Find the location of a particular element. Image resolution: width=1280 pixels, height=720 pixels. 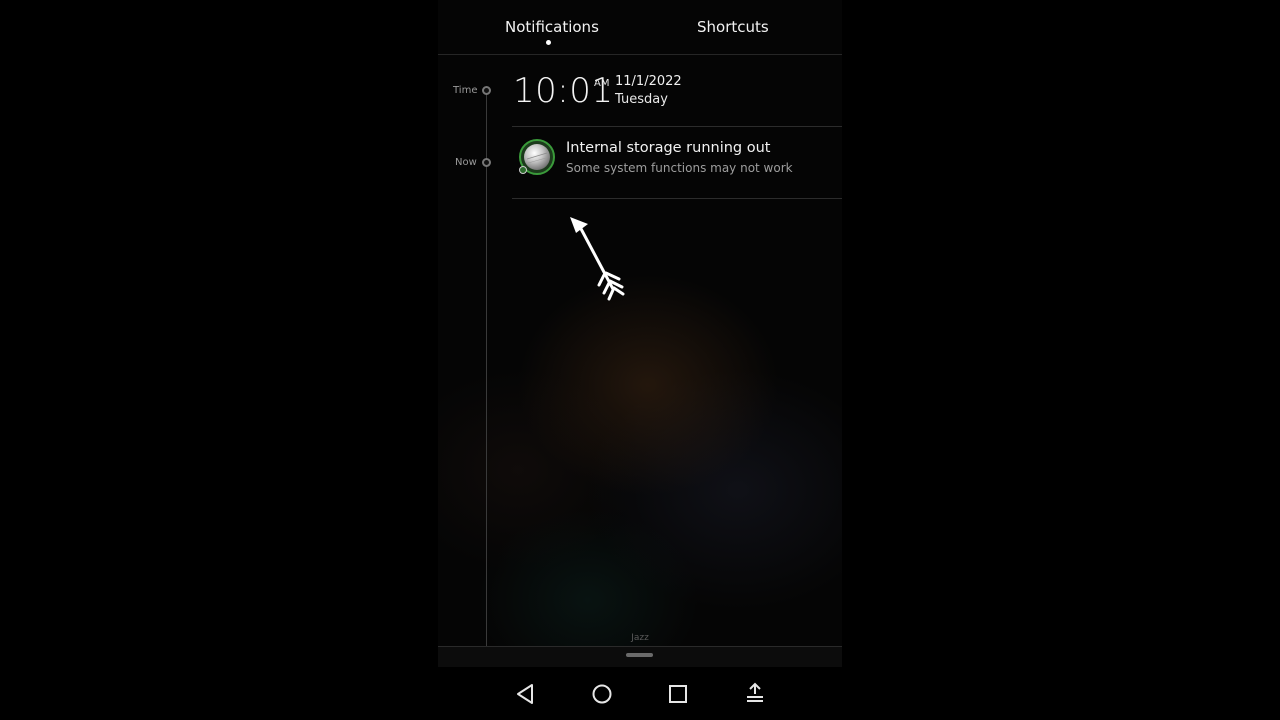

divider is located at coordinates (677, 198).